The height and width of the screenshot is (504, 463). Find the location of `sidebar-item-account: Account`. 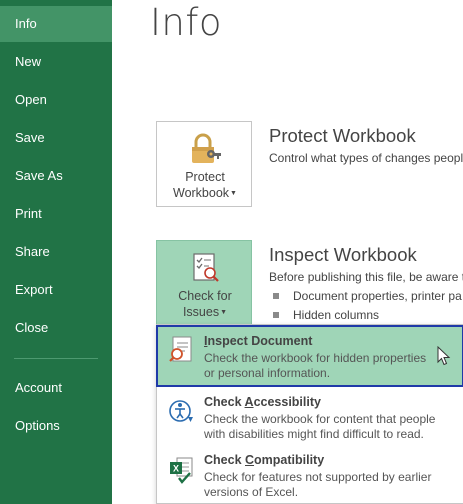

sidebar-item-account: Account is located at coordinates (56, 388).